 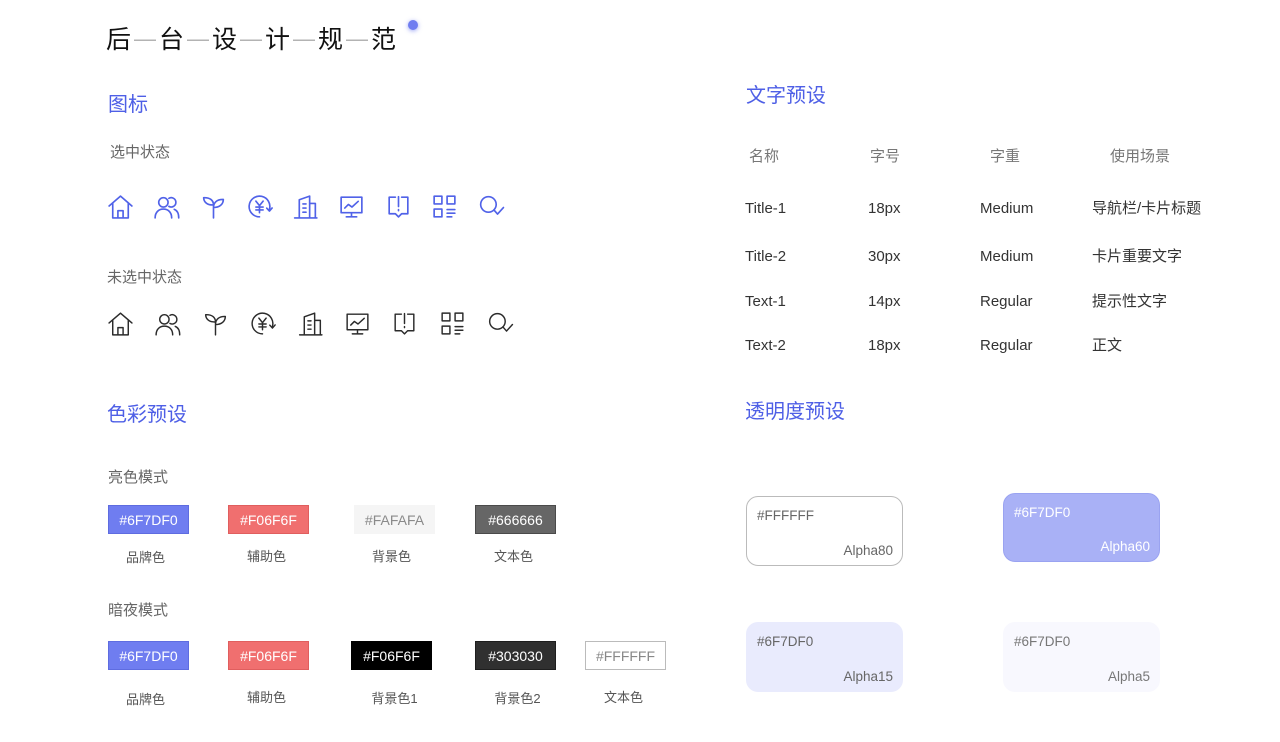 I want to click on type-table-header: 名称 字号 字重 使用场景, so click(x=985, y=156).